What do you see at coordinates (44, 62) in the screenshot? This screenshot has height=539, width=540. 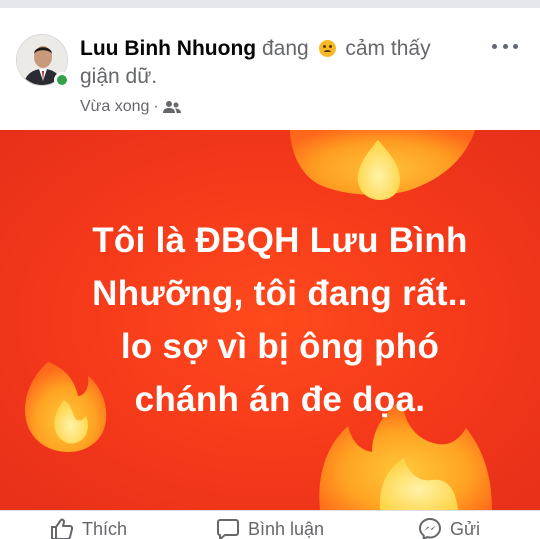 I see `author-avatar` at bounding box center [44, 62].